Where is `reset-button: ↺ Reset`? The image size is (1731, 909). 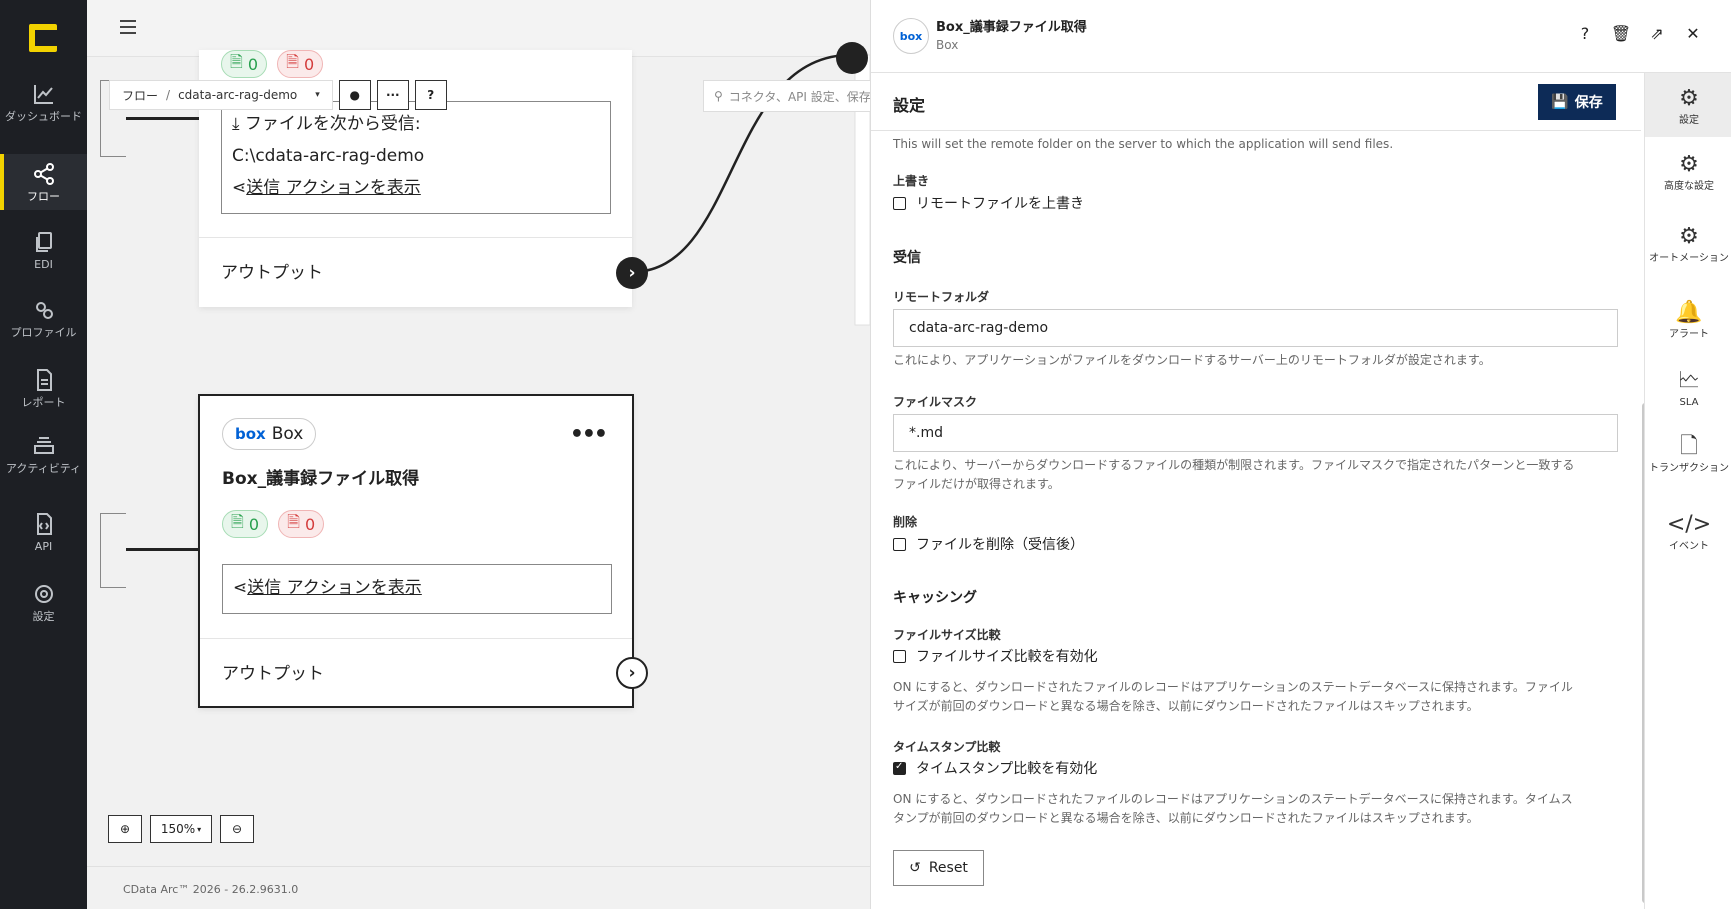 reset-button: ↺ Reset is located at coordinates (938, 868).